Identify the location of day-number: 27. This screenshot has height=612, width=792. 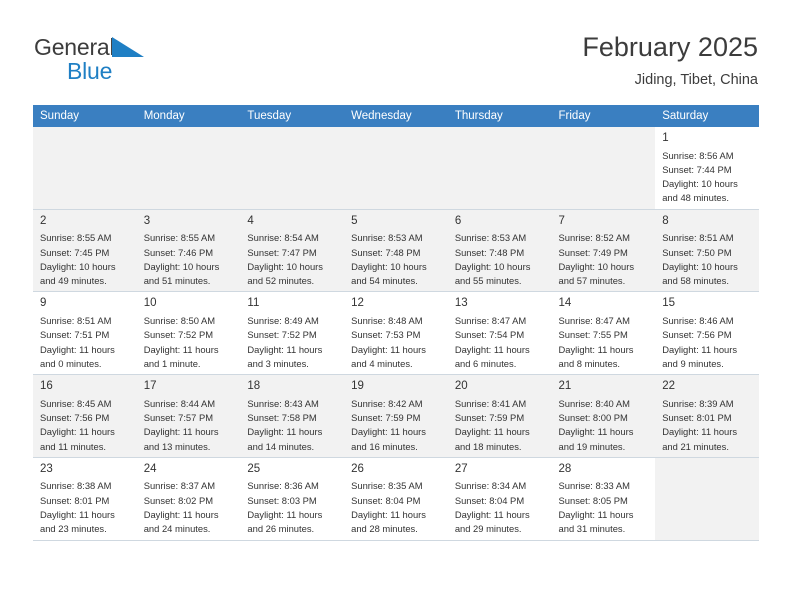
(461, 468).